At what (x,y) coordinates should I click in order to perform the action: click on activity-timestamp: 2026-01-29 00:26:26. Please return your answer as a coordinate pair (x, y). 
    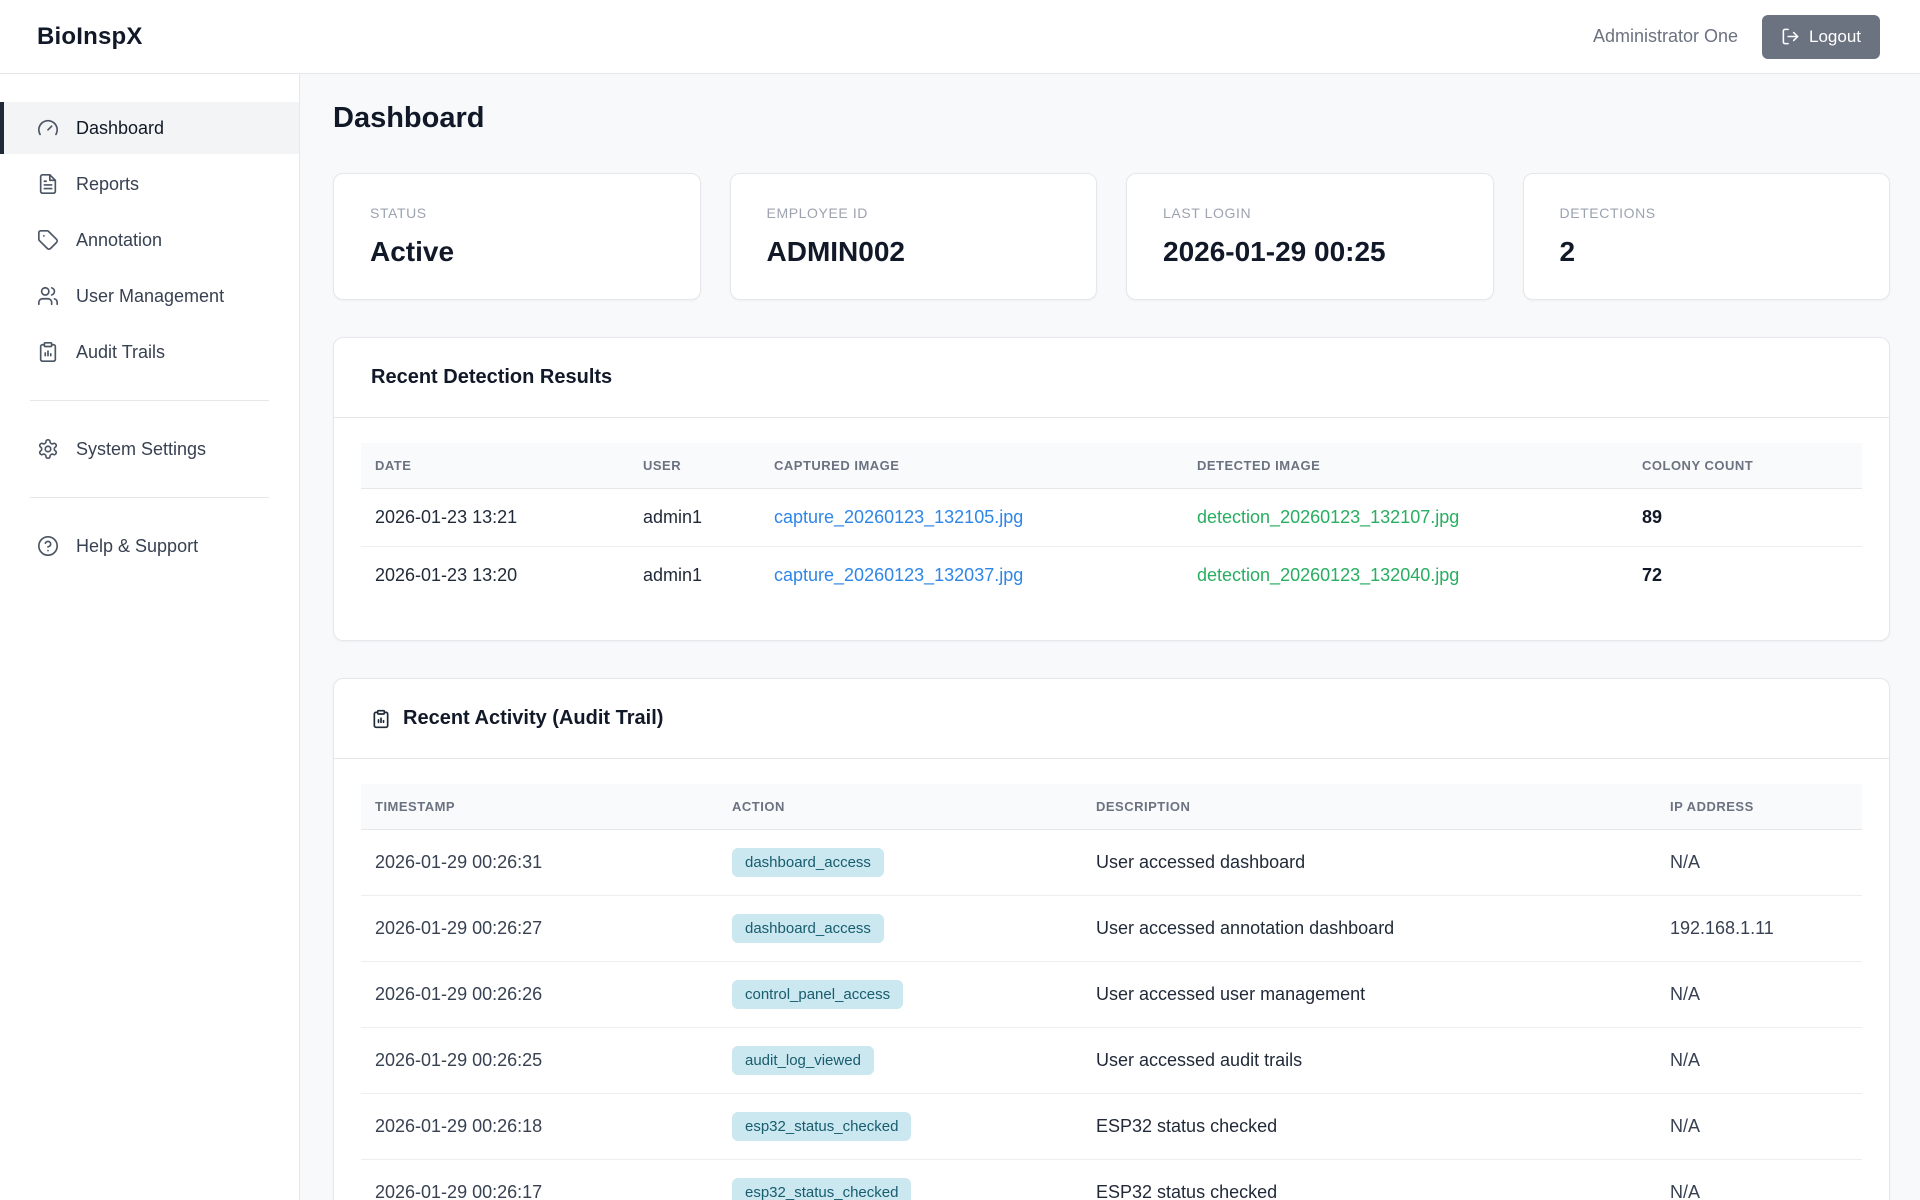
    Looking at the image, I should click on (539, 994).